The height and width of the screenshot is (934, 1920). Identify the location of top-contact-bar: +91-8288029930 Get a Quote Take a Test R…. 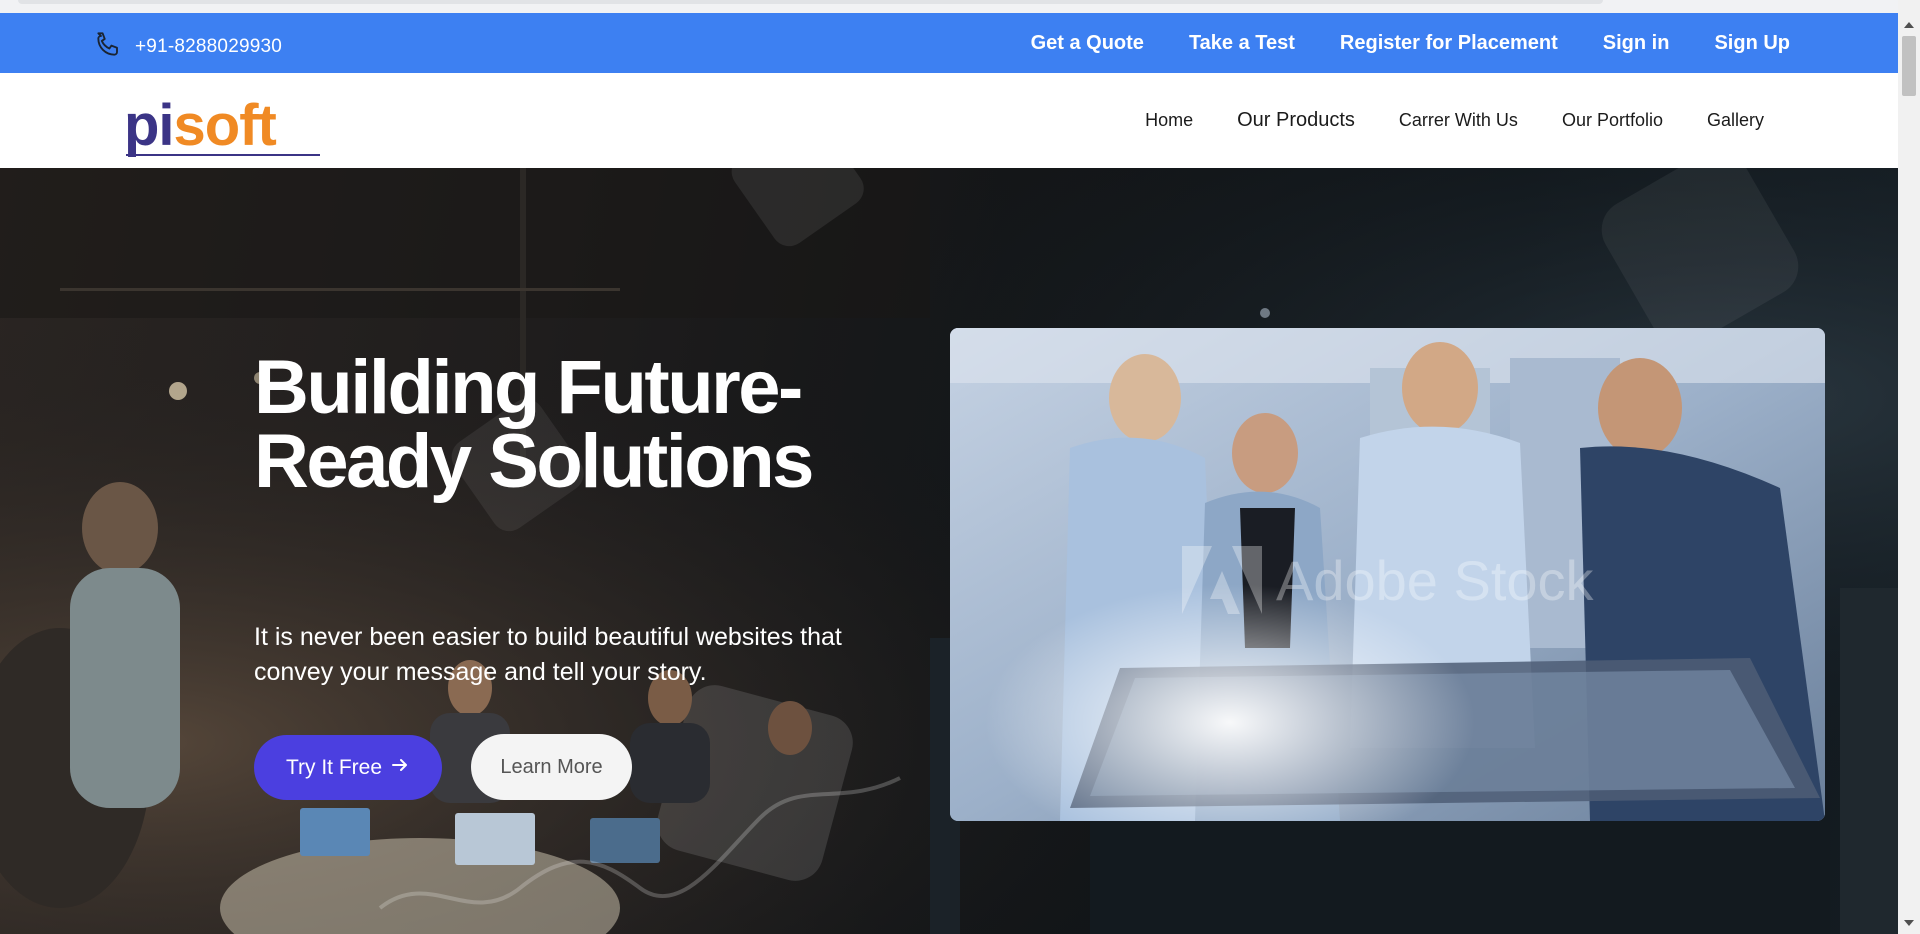
(949, 43).